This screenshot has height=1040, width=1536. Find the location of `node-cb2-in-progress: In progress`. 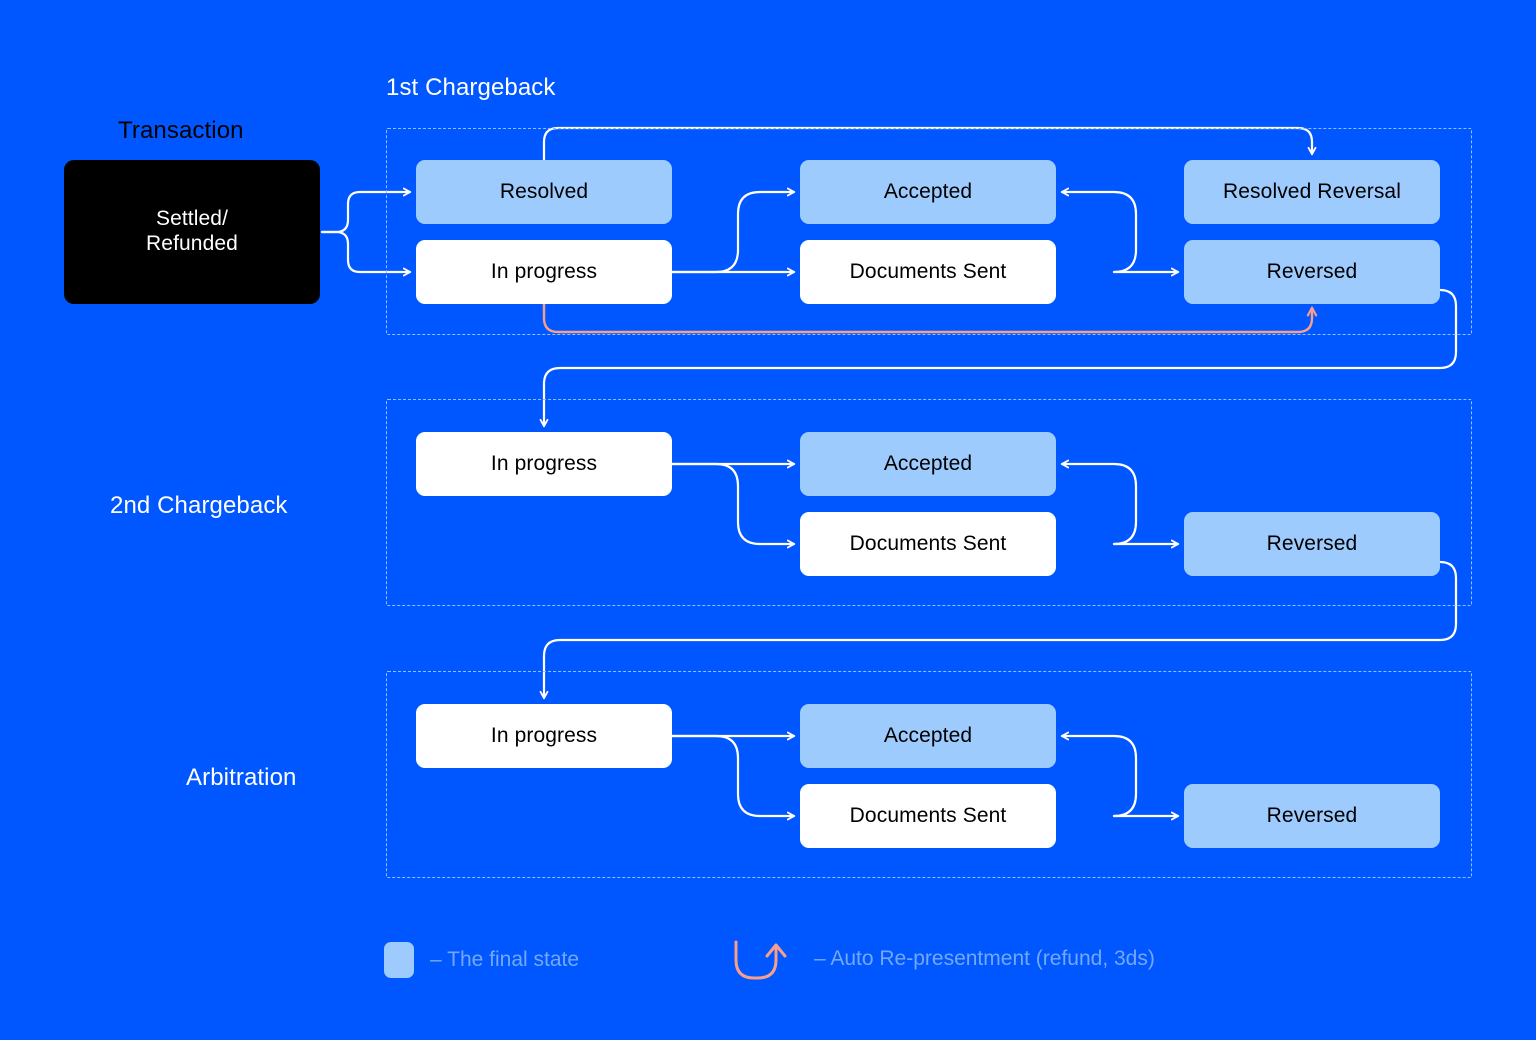

node-cb2-in-progress: In progress is located at coordinates (544, 464).